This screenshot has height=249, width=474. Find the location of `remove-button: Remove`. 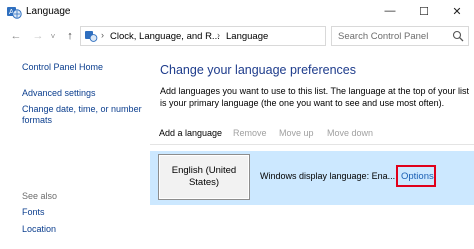

remove-button: Remove is located at coordinates (250, 133).